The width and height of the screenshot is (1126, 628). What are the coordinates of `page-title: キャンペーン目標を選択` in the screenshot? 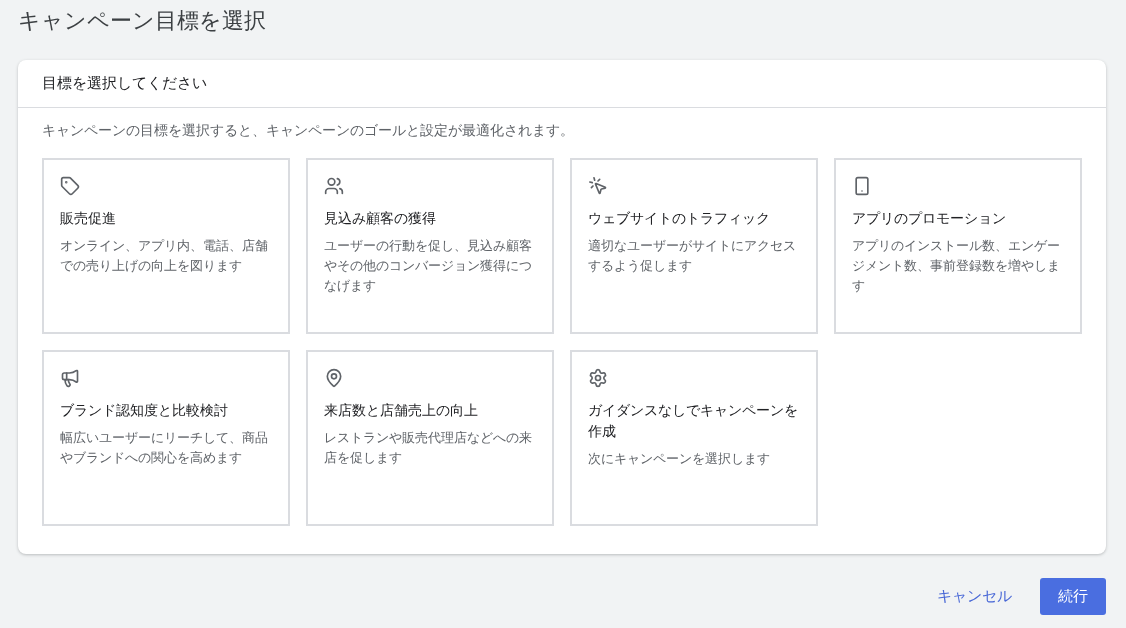 It's located at (142, 21).